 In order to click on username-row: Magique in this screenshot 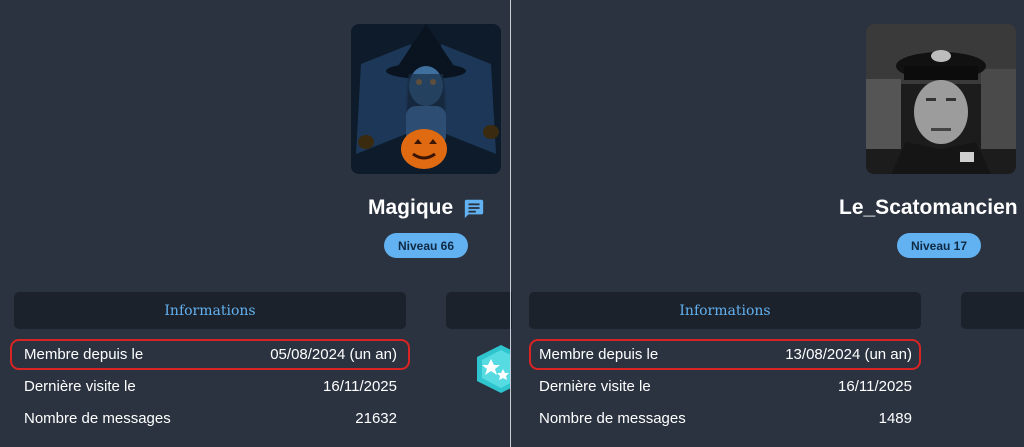, I will do `click(426, 208)`.